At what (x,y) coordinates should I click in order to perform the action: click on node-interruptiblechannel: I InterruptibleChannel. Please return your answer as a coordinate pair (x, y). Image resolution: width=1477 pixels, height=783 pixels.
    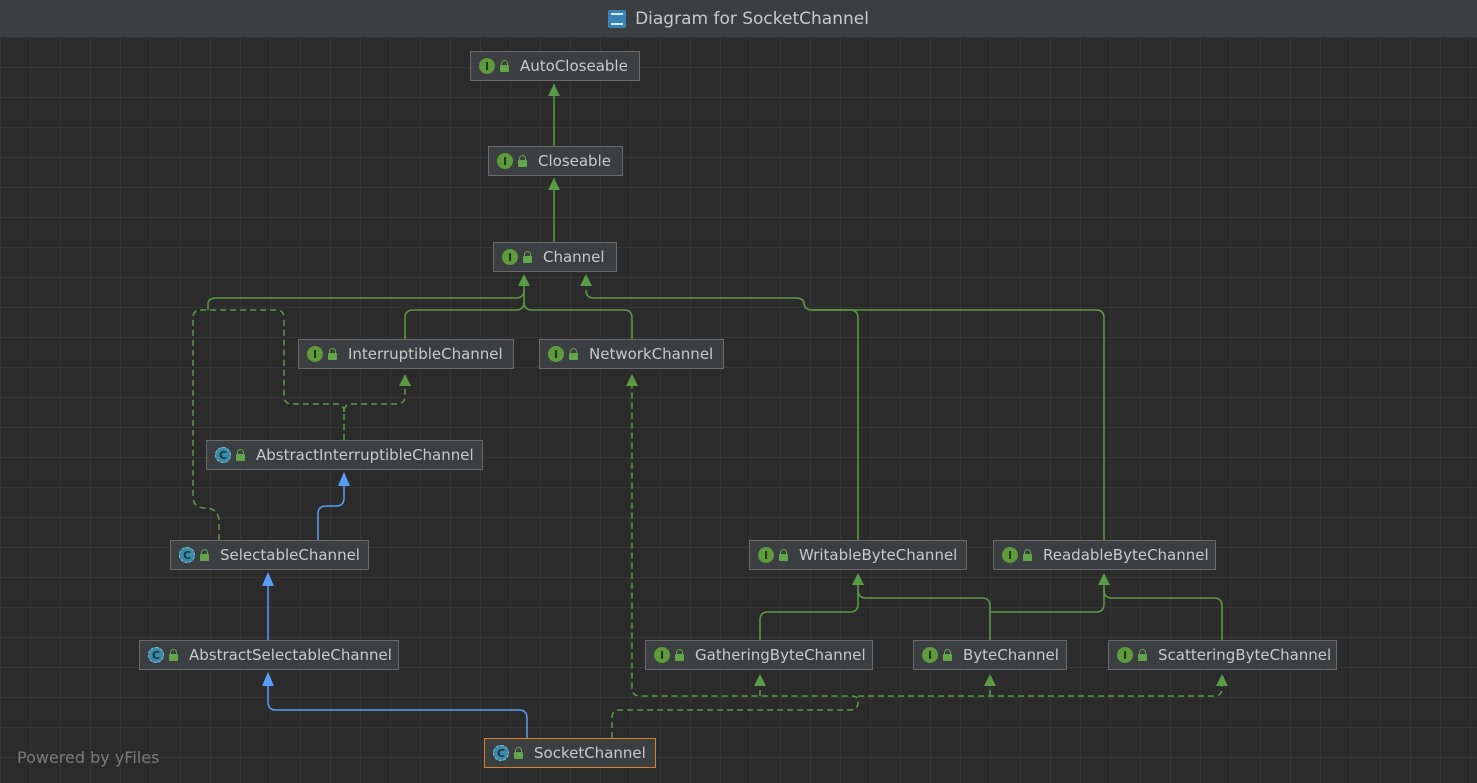
    Looking at the image, I should click on (406, 354).